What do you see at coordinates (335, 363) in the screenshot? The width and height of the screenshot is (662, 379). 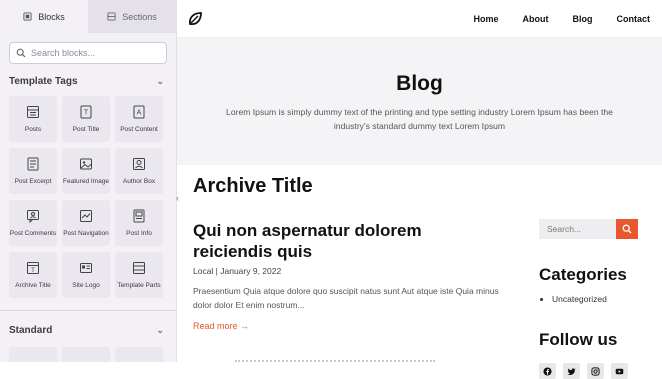 I see `next-post-title-placeholder` at bounding box center [335, 363].